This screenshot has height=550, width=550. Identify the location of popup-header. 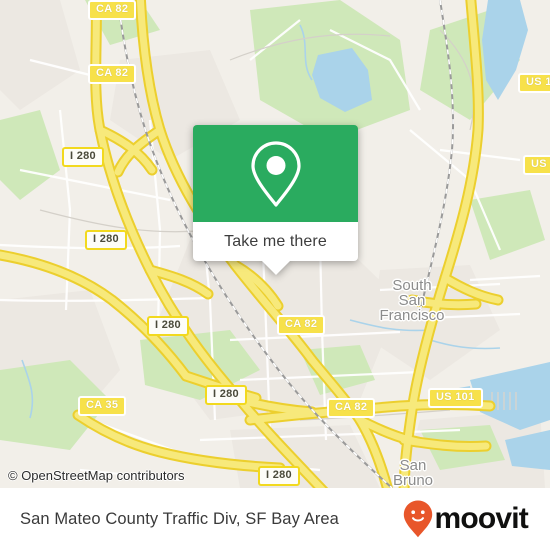
(275, 173).